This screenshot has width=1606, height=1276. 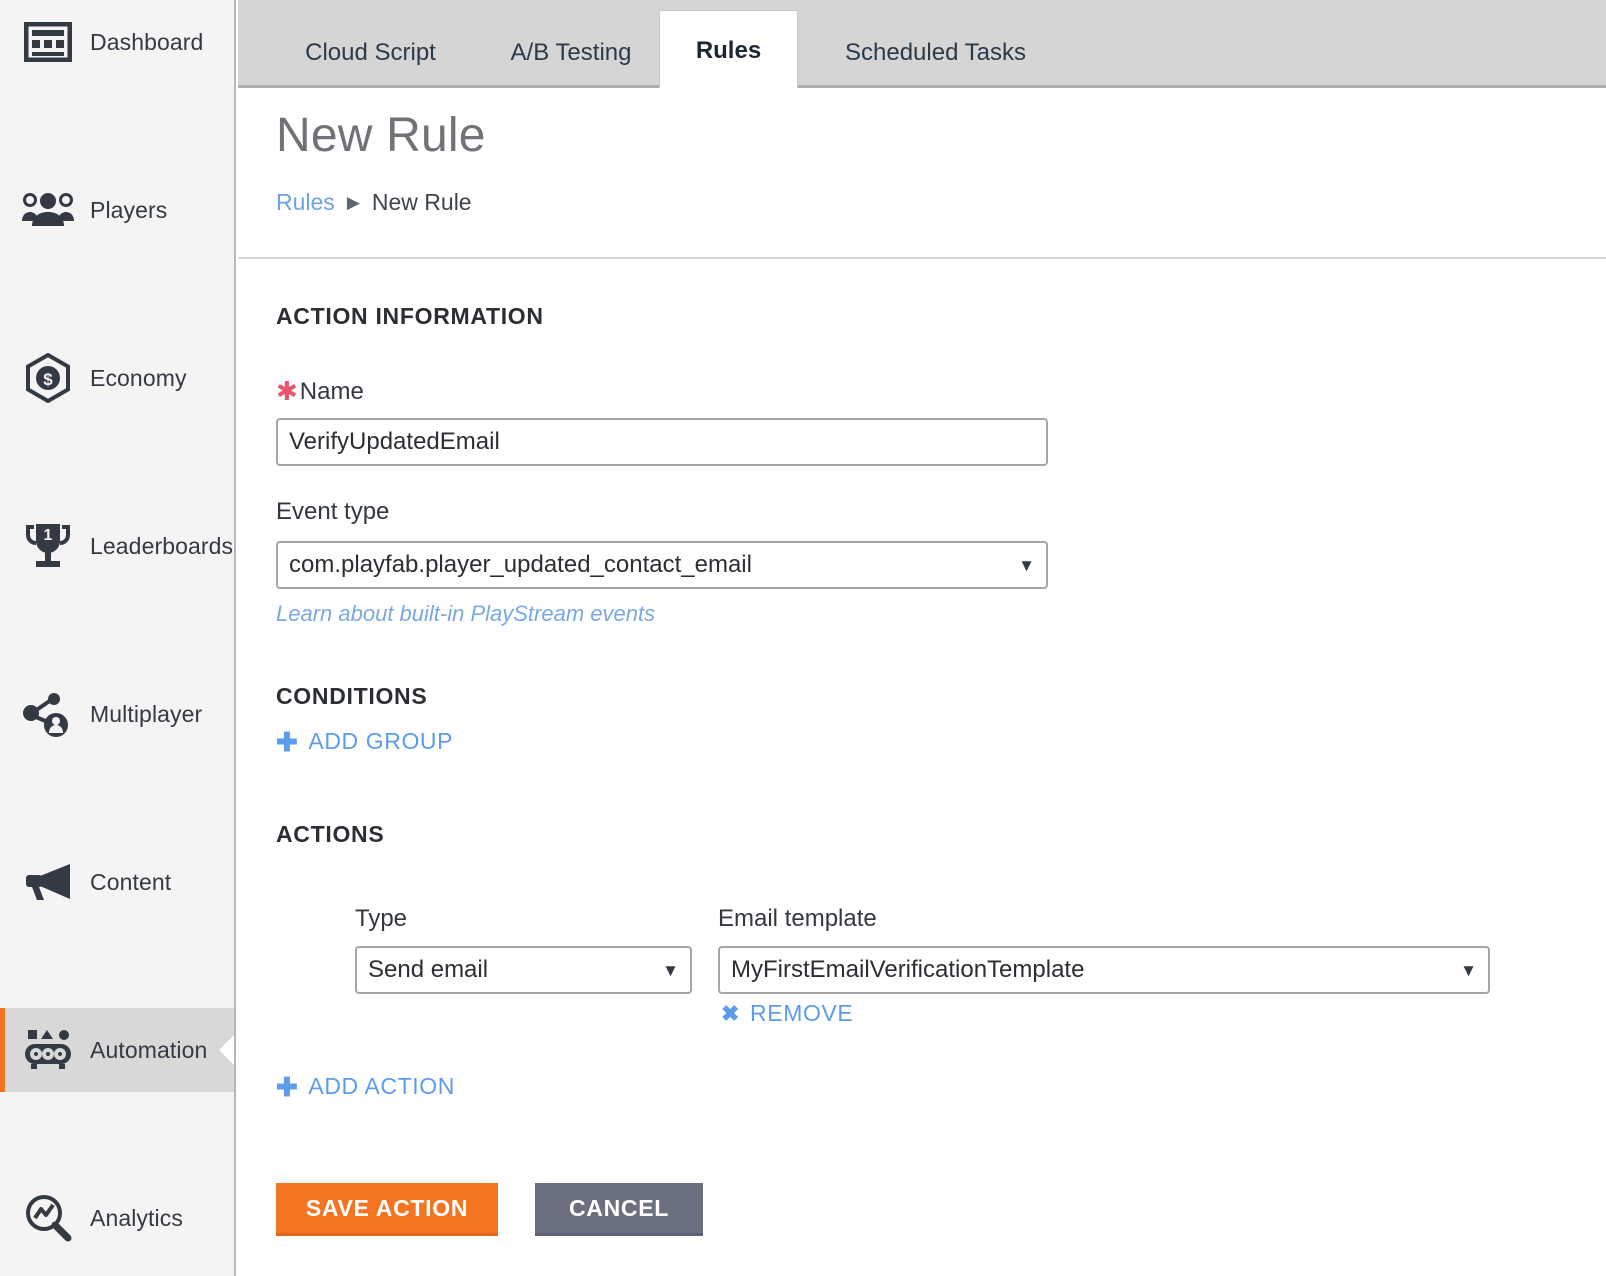 I want to click on type-field-label: Type, so click(x=381, y=918).